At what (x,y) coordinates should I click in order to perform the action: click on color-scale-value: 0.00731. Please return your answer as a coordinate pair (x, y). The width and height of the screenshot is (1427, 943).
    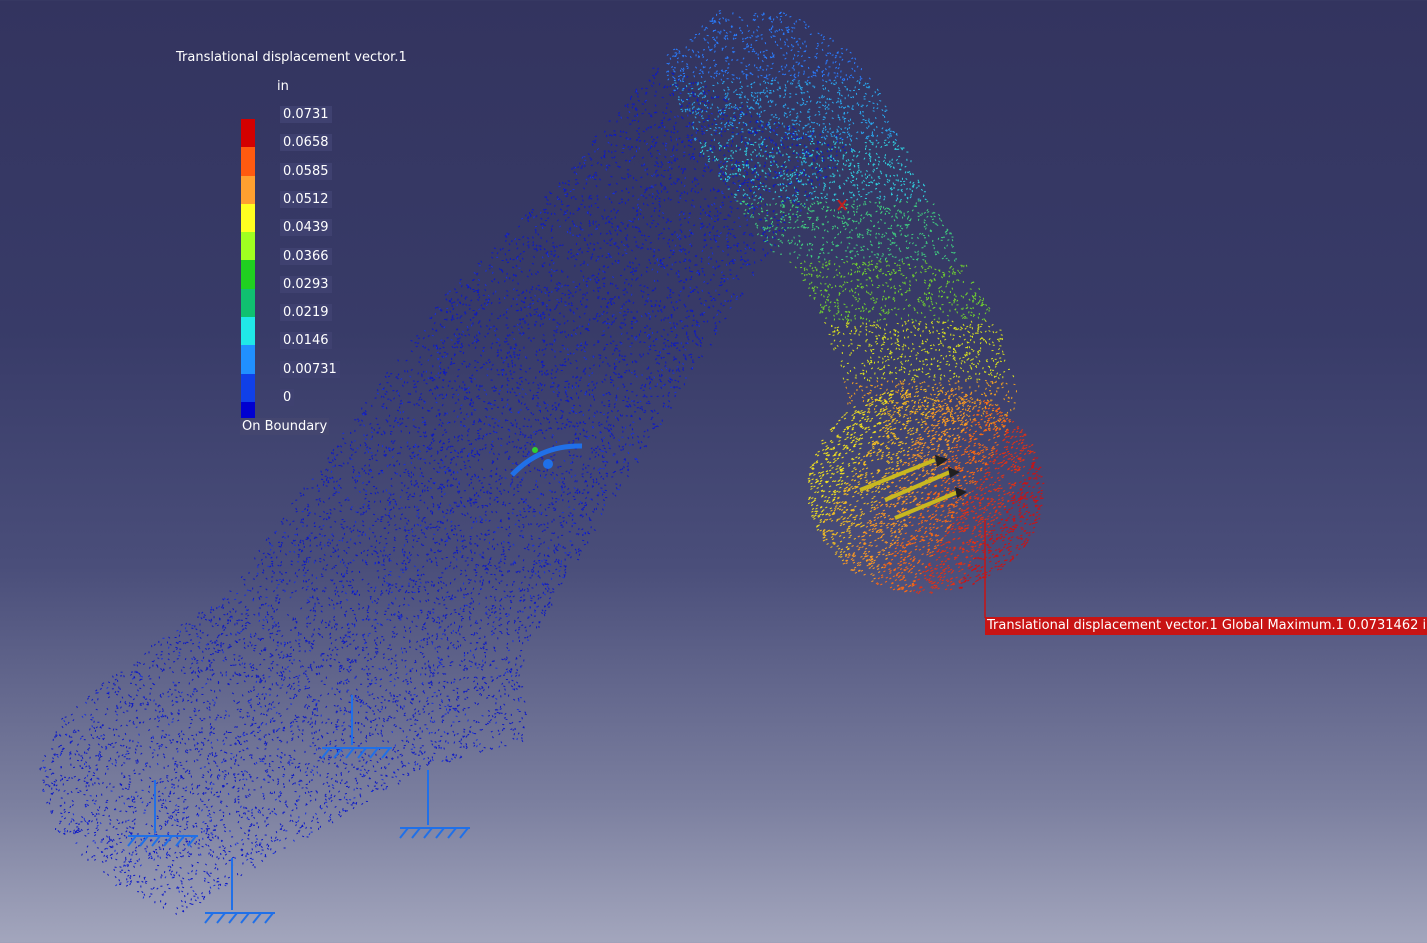
    Looking at the image, I should click on (310, 369).